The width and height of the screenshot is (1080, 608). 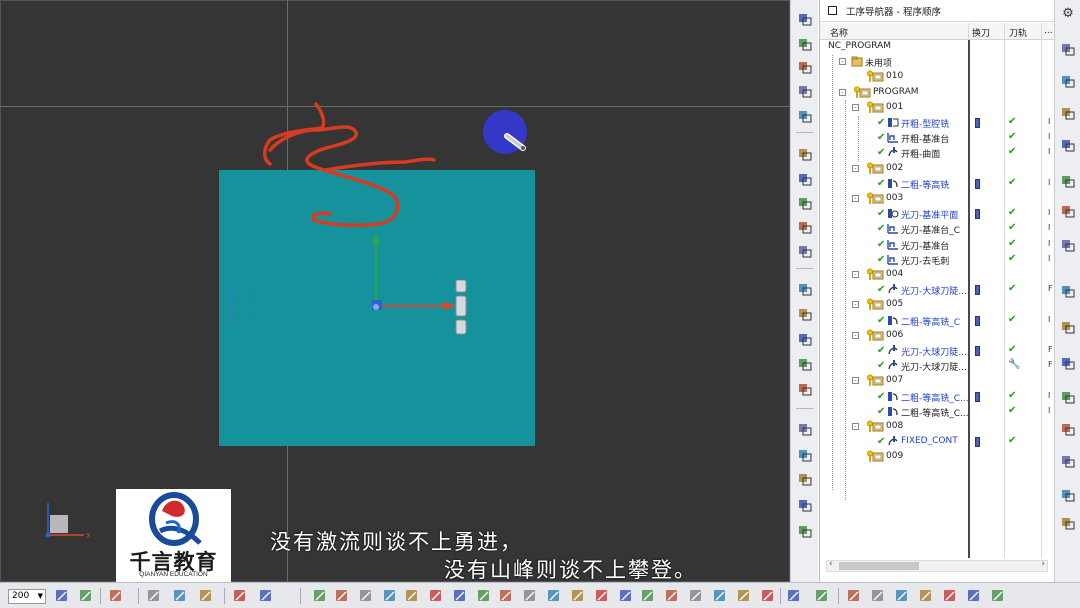 What do you see at coordinates (27, 596) in the screenshot?
I see `zoom-select: 200 ▼` at bounding box center [27, 596].